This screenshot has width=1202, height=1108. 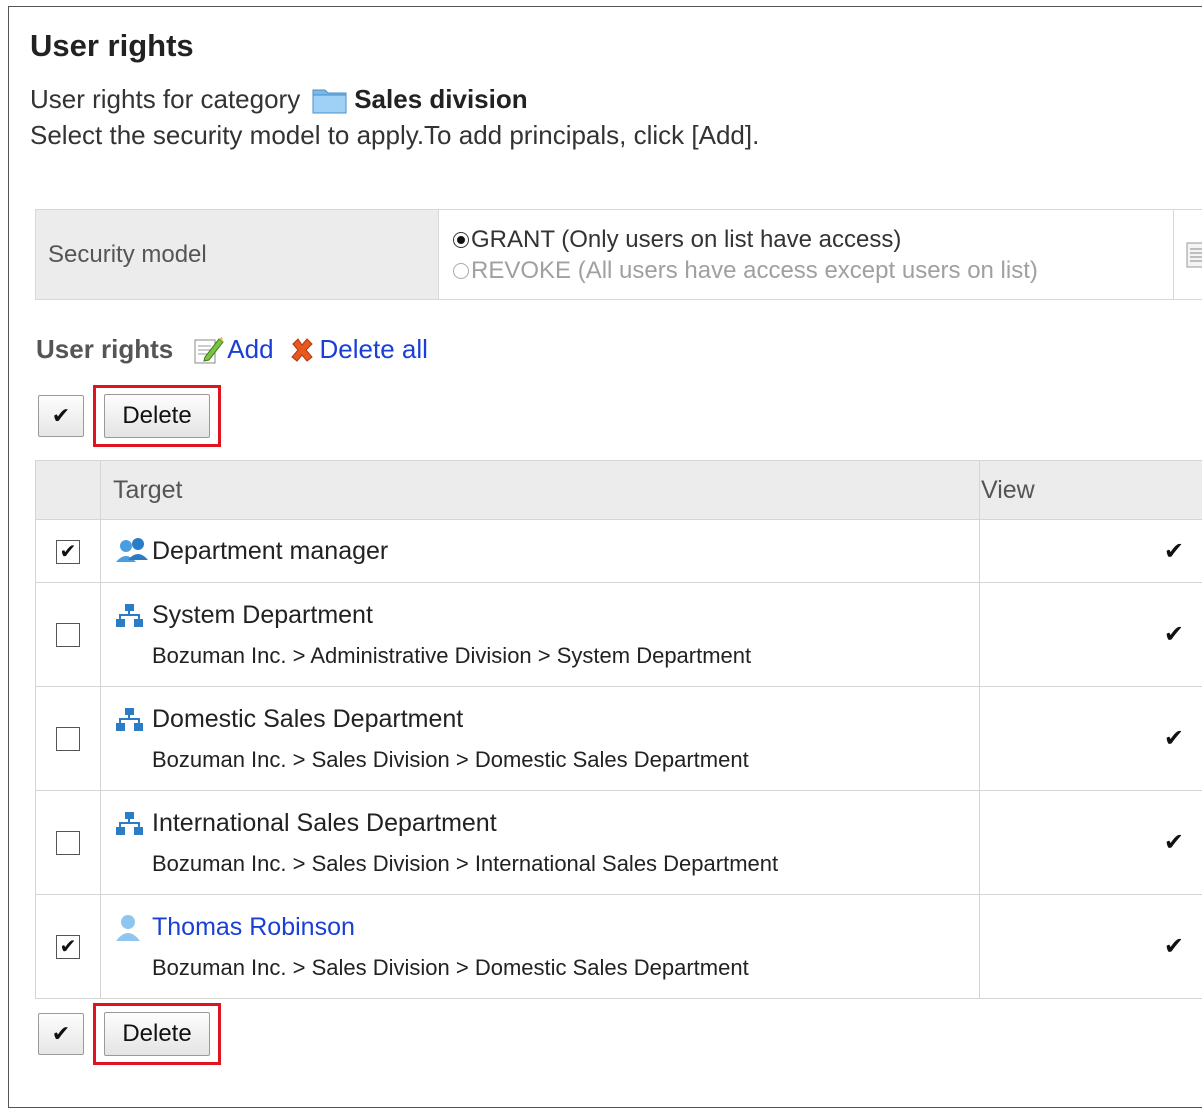 I want to click on bottom-toolbar: ✔ Delete, so click(x=129, y=1034).